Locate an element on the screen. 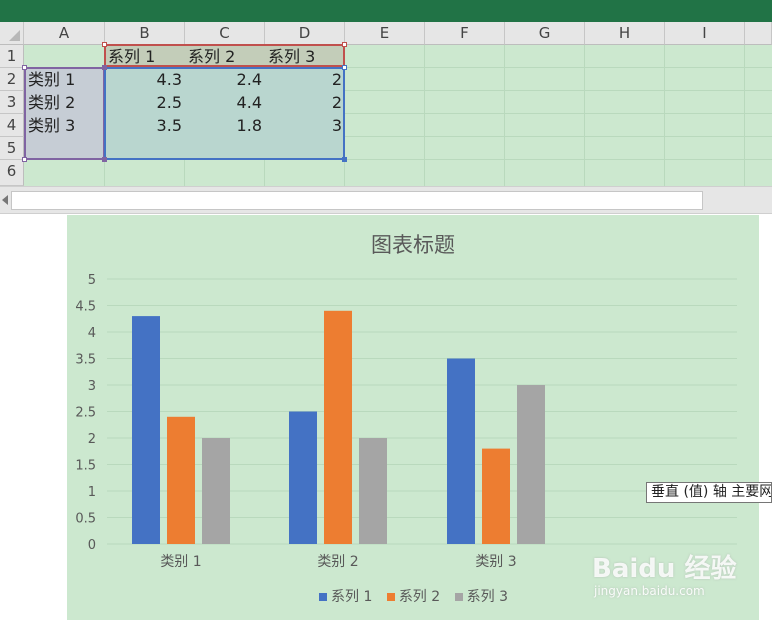  column-header-a: A is located at coordinates (64, 33).